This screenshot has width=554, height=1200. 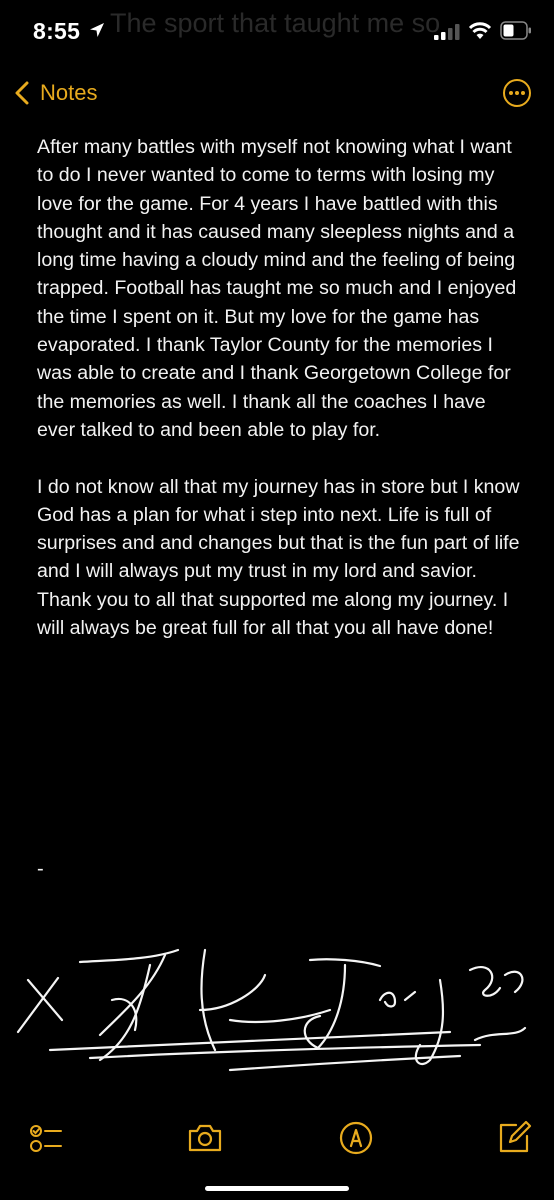 What do you see at coordinates (480, 30) in the screenshot?
I see `wifi-icon` at bounding box center [480, 30].